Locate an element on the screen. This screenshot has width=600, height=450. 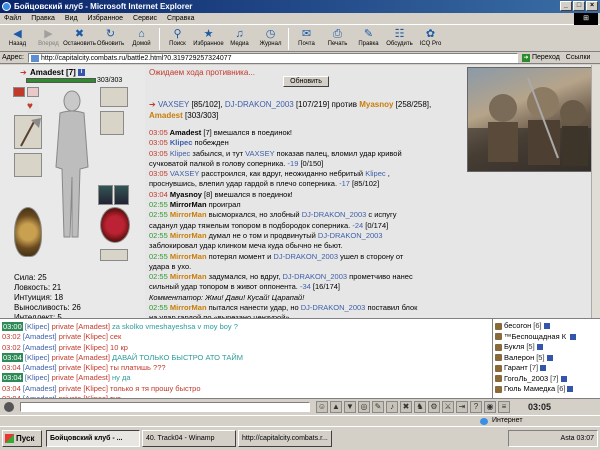
menu-item: Вид is located at coordinates (71, 18).